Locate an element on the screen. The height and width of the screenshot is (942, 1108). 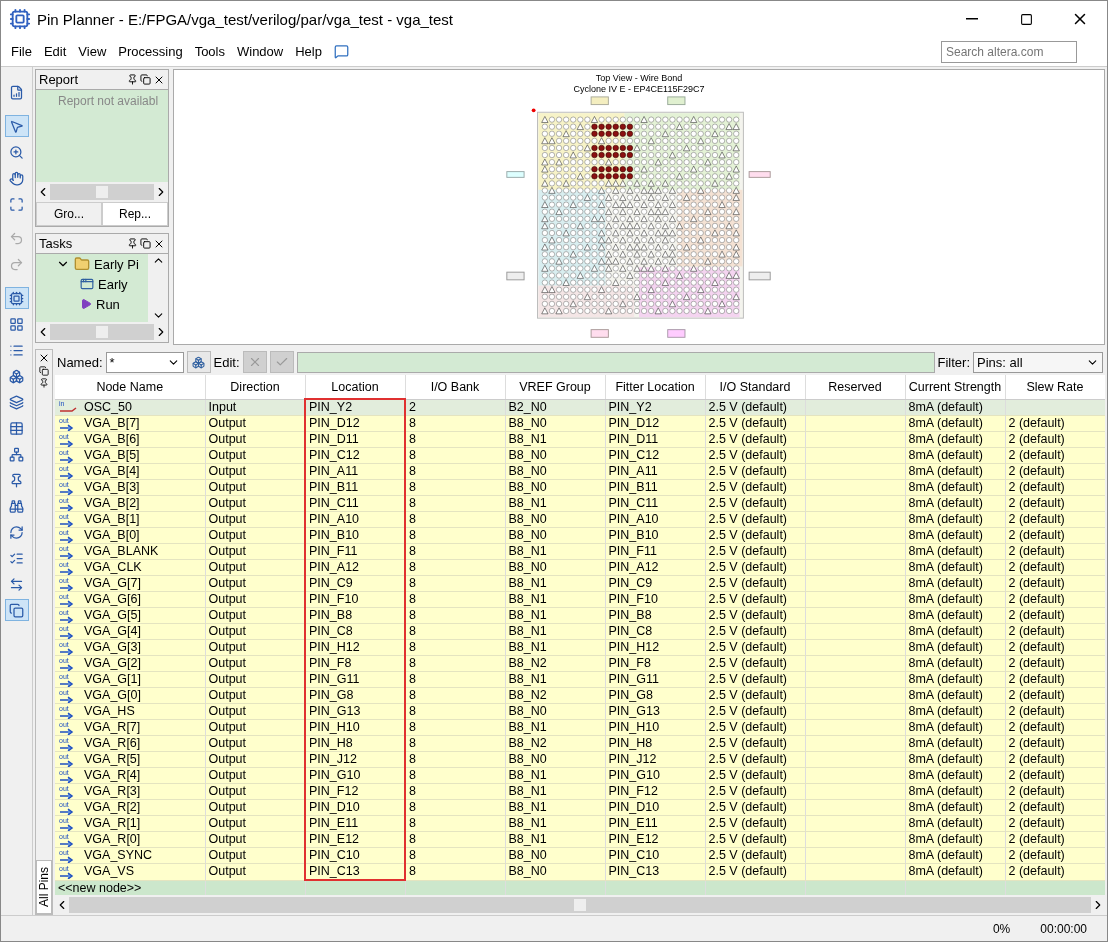
table-cell: VGA_G[1] is located at coordinates (112, 679).